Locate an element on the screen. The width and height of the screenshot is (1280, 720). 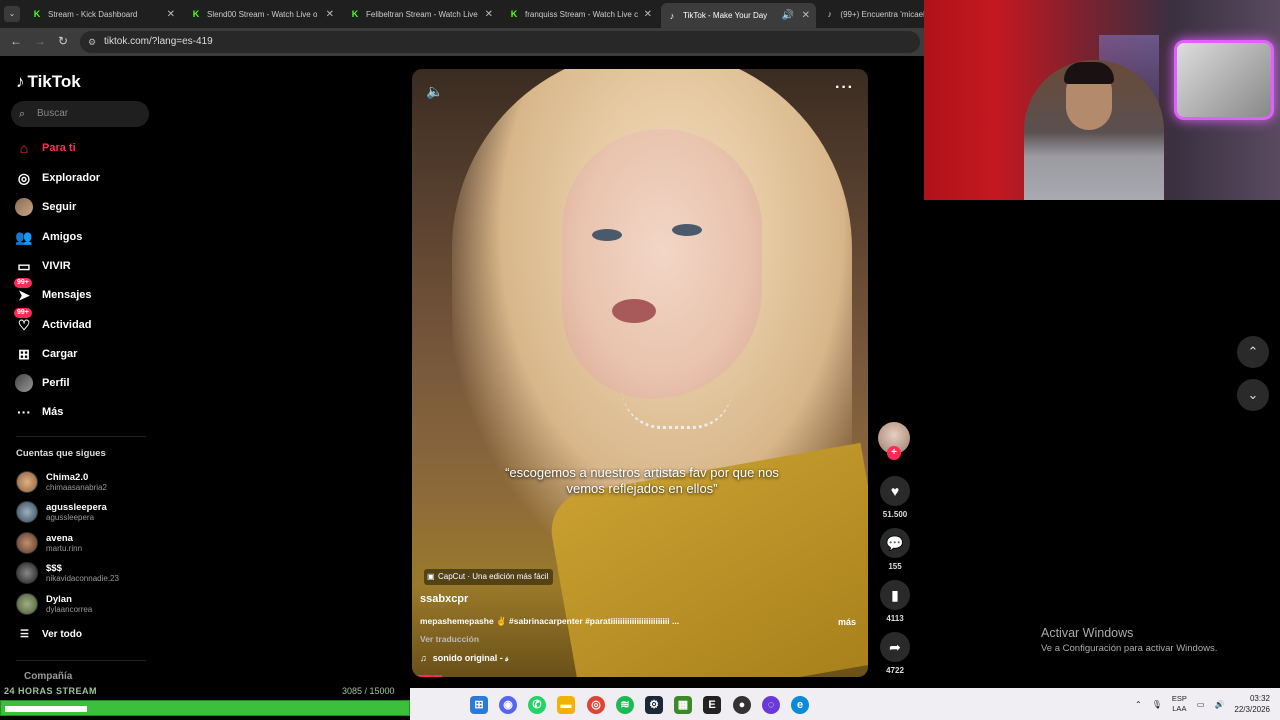
nav-item-actividad: ♡ 99+ Actividad is located at coordinates (53, 322).